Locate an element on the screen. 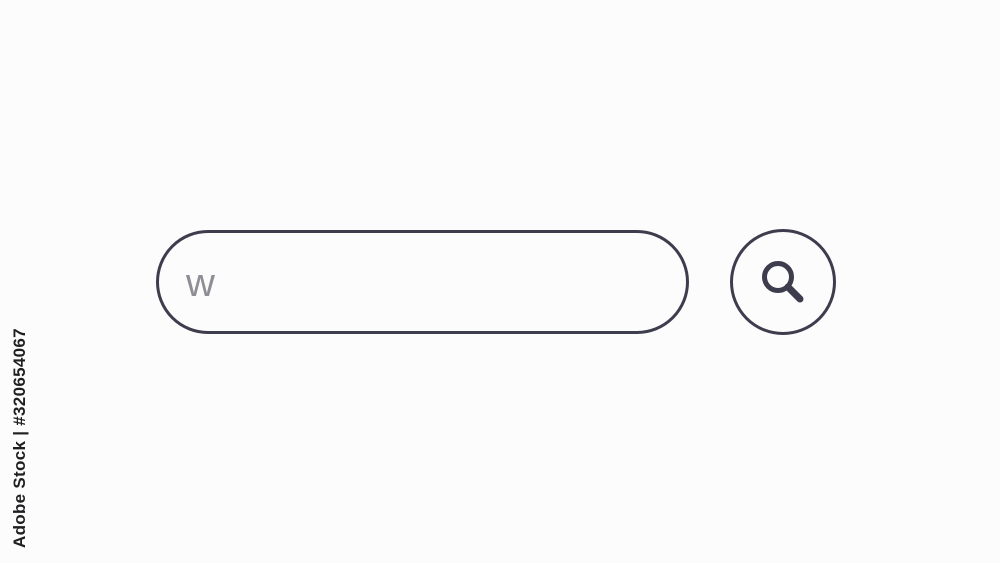 This screenshot has height=563, width=1000. search-input-value: w is located at coordinates (201, 283).